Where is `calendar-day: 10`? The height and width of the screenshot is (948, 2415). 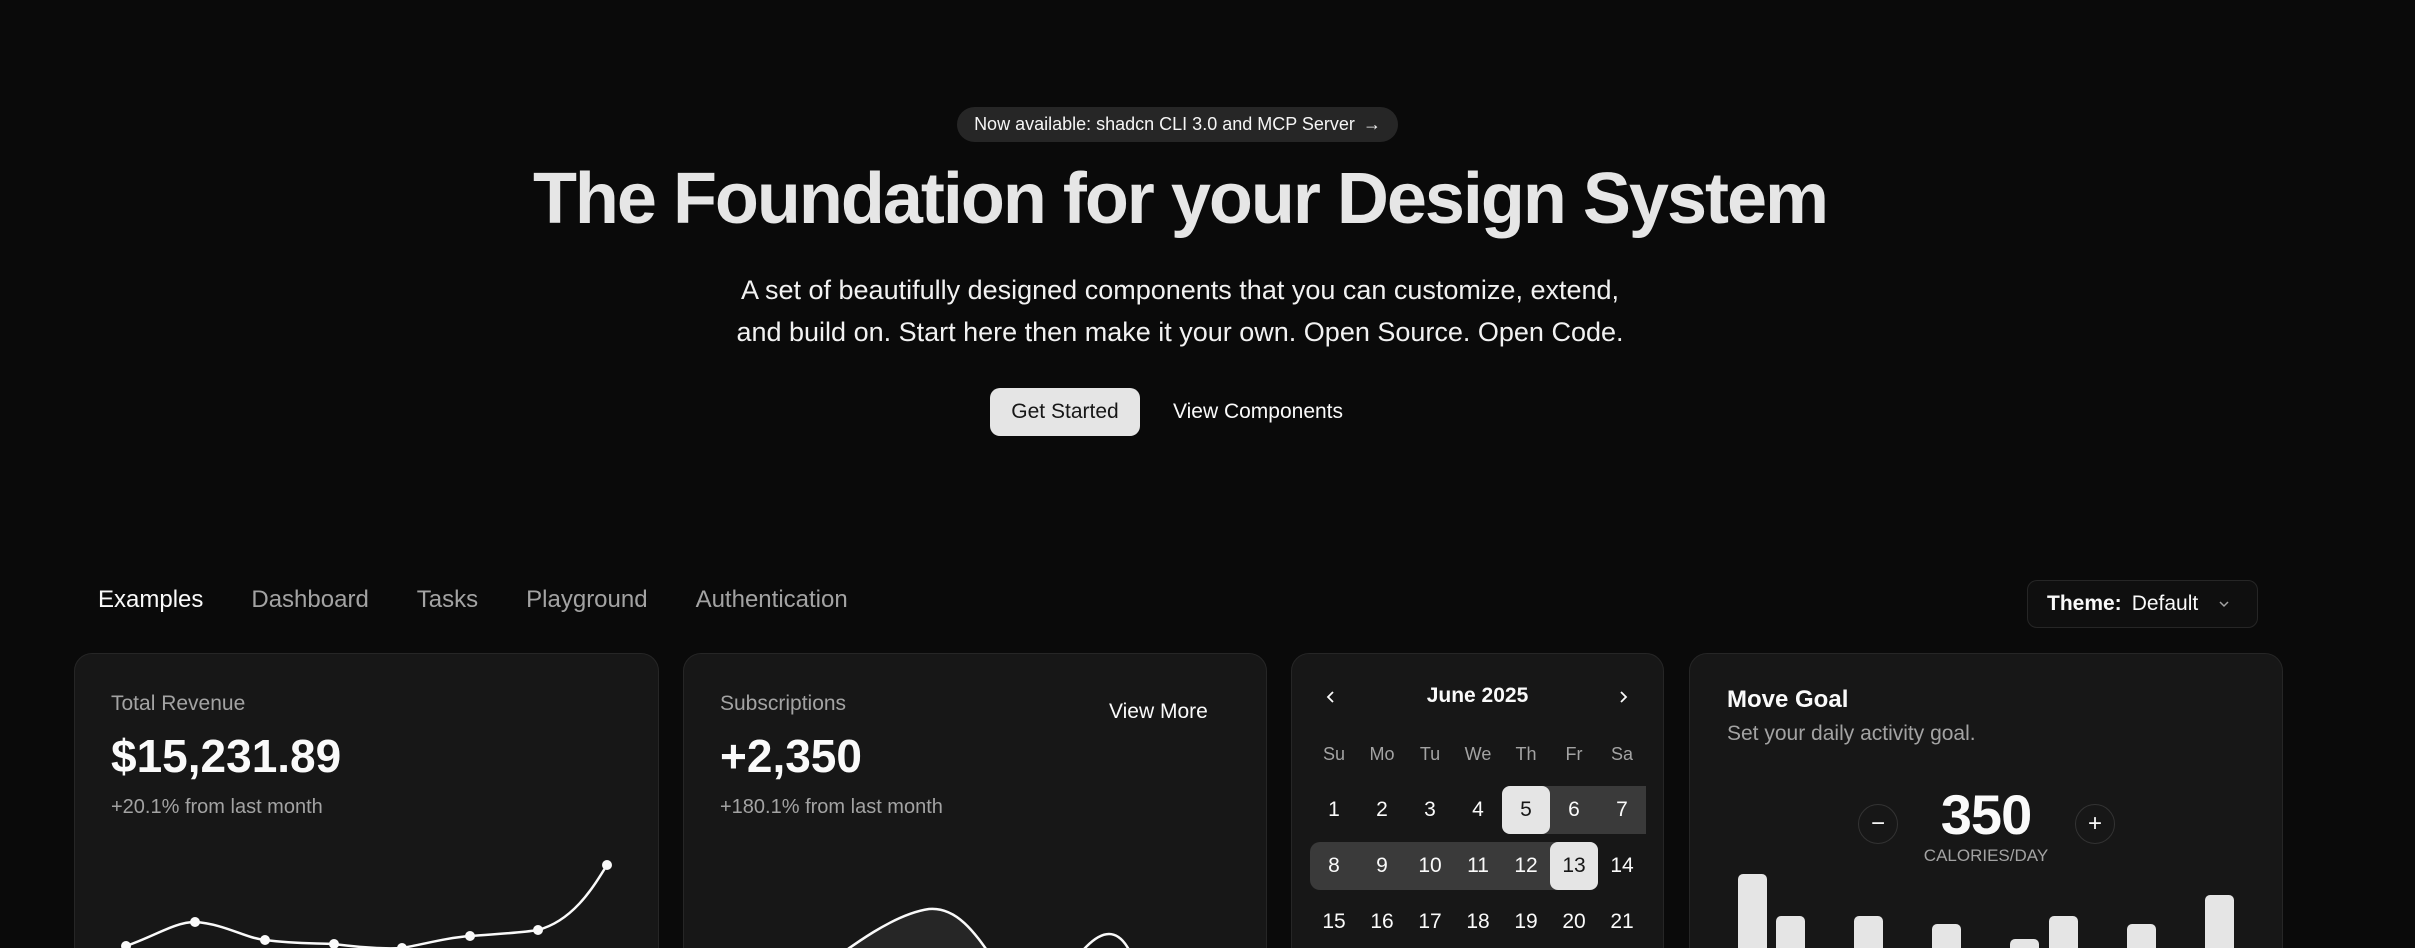 calendar-day: 10 is located at coordinates (1430, 866).